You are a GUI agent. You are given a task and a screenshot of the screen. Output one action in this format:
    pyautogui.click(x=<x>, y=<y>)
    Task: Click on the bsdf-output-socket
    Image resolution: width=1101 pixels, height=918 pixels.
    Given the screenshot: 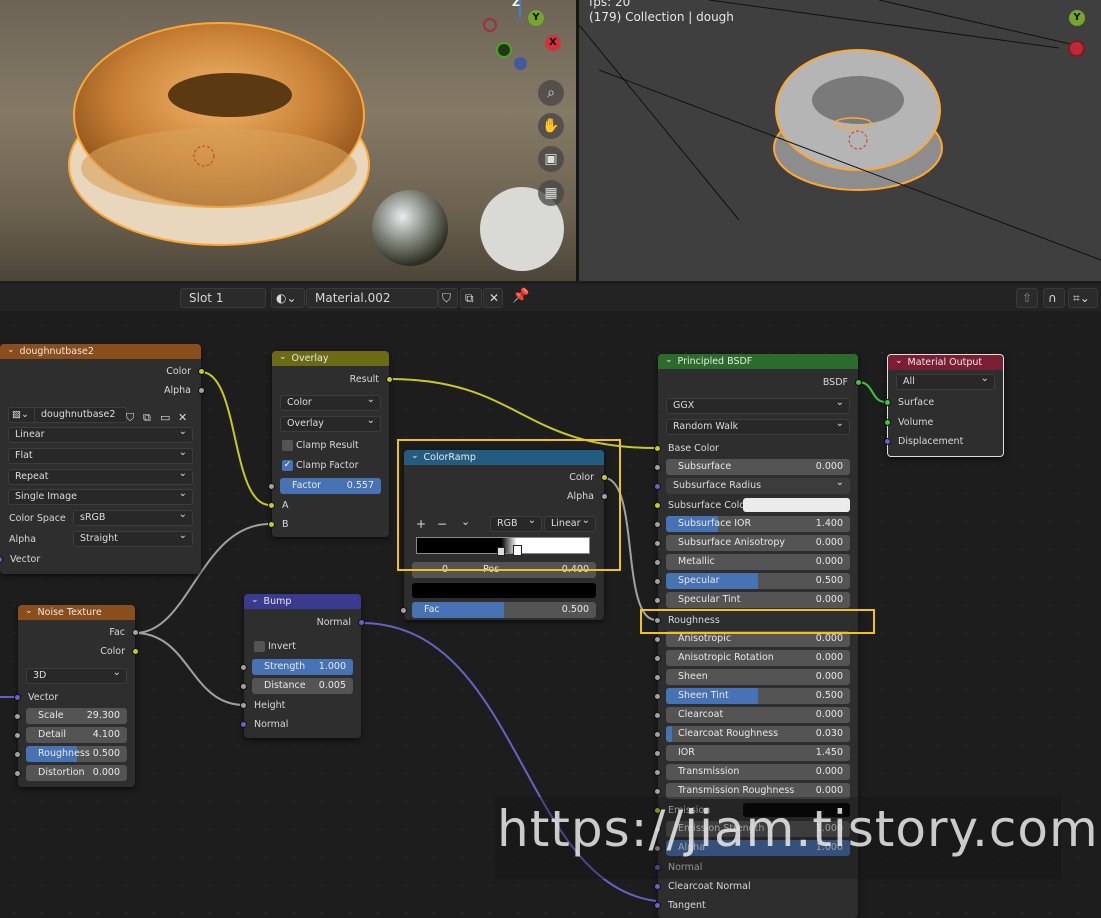 What is the action you would take?
    pyautogui.click(x=858, y=382)
    